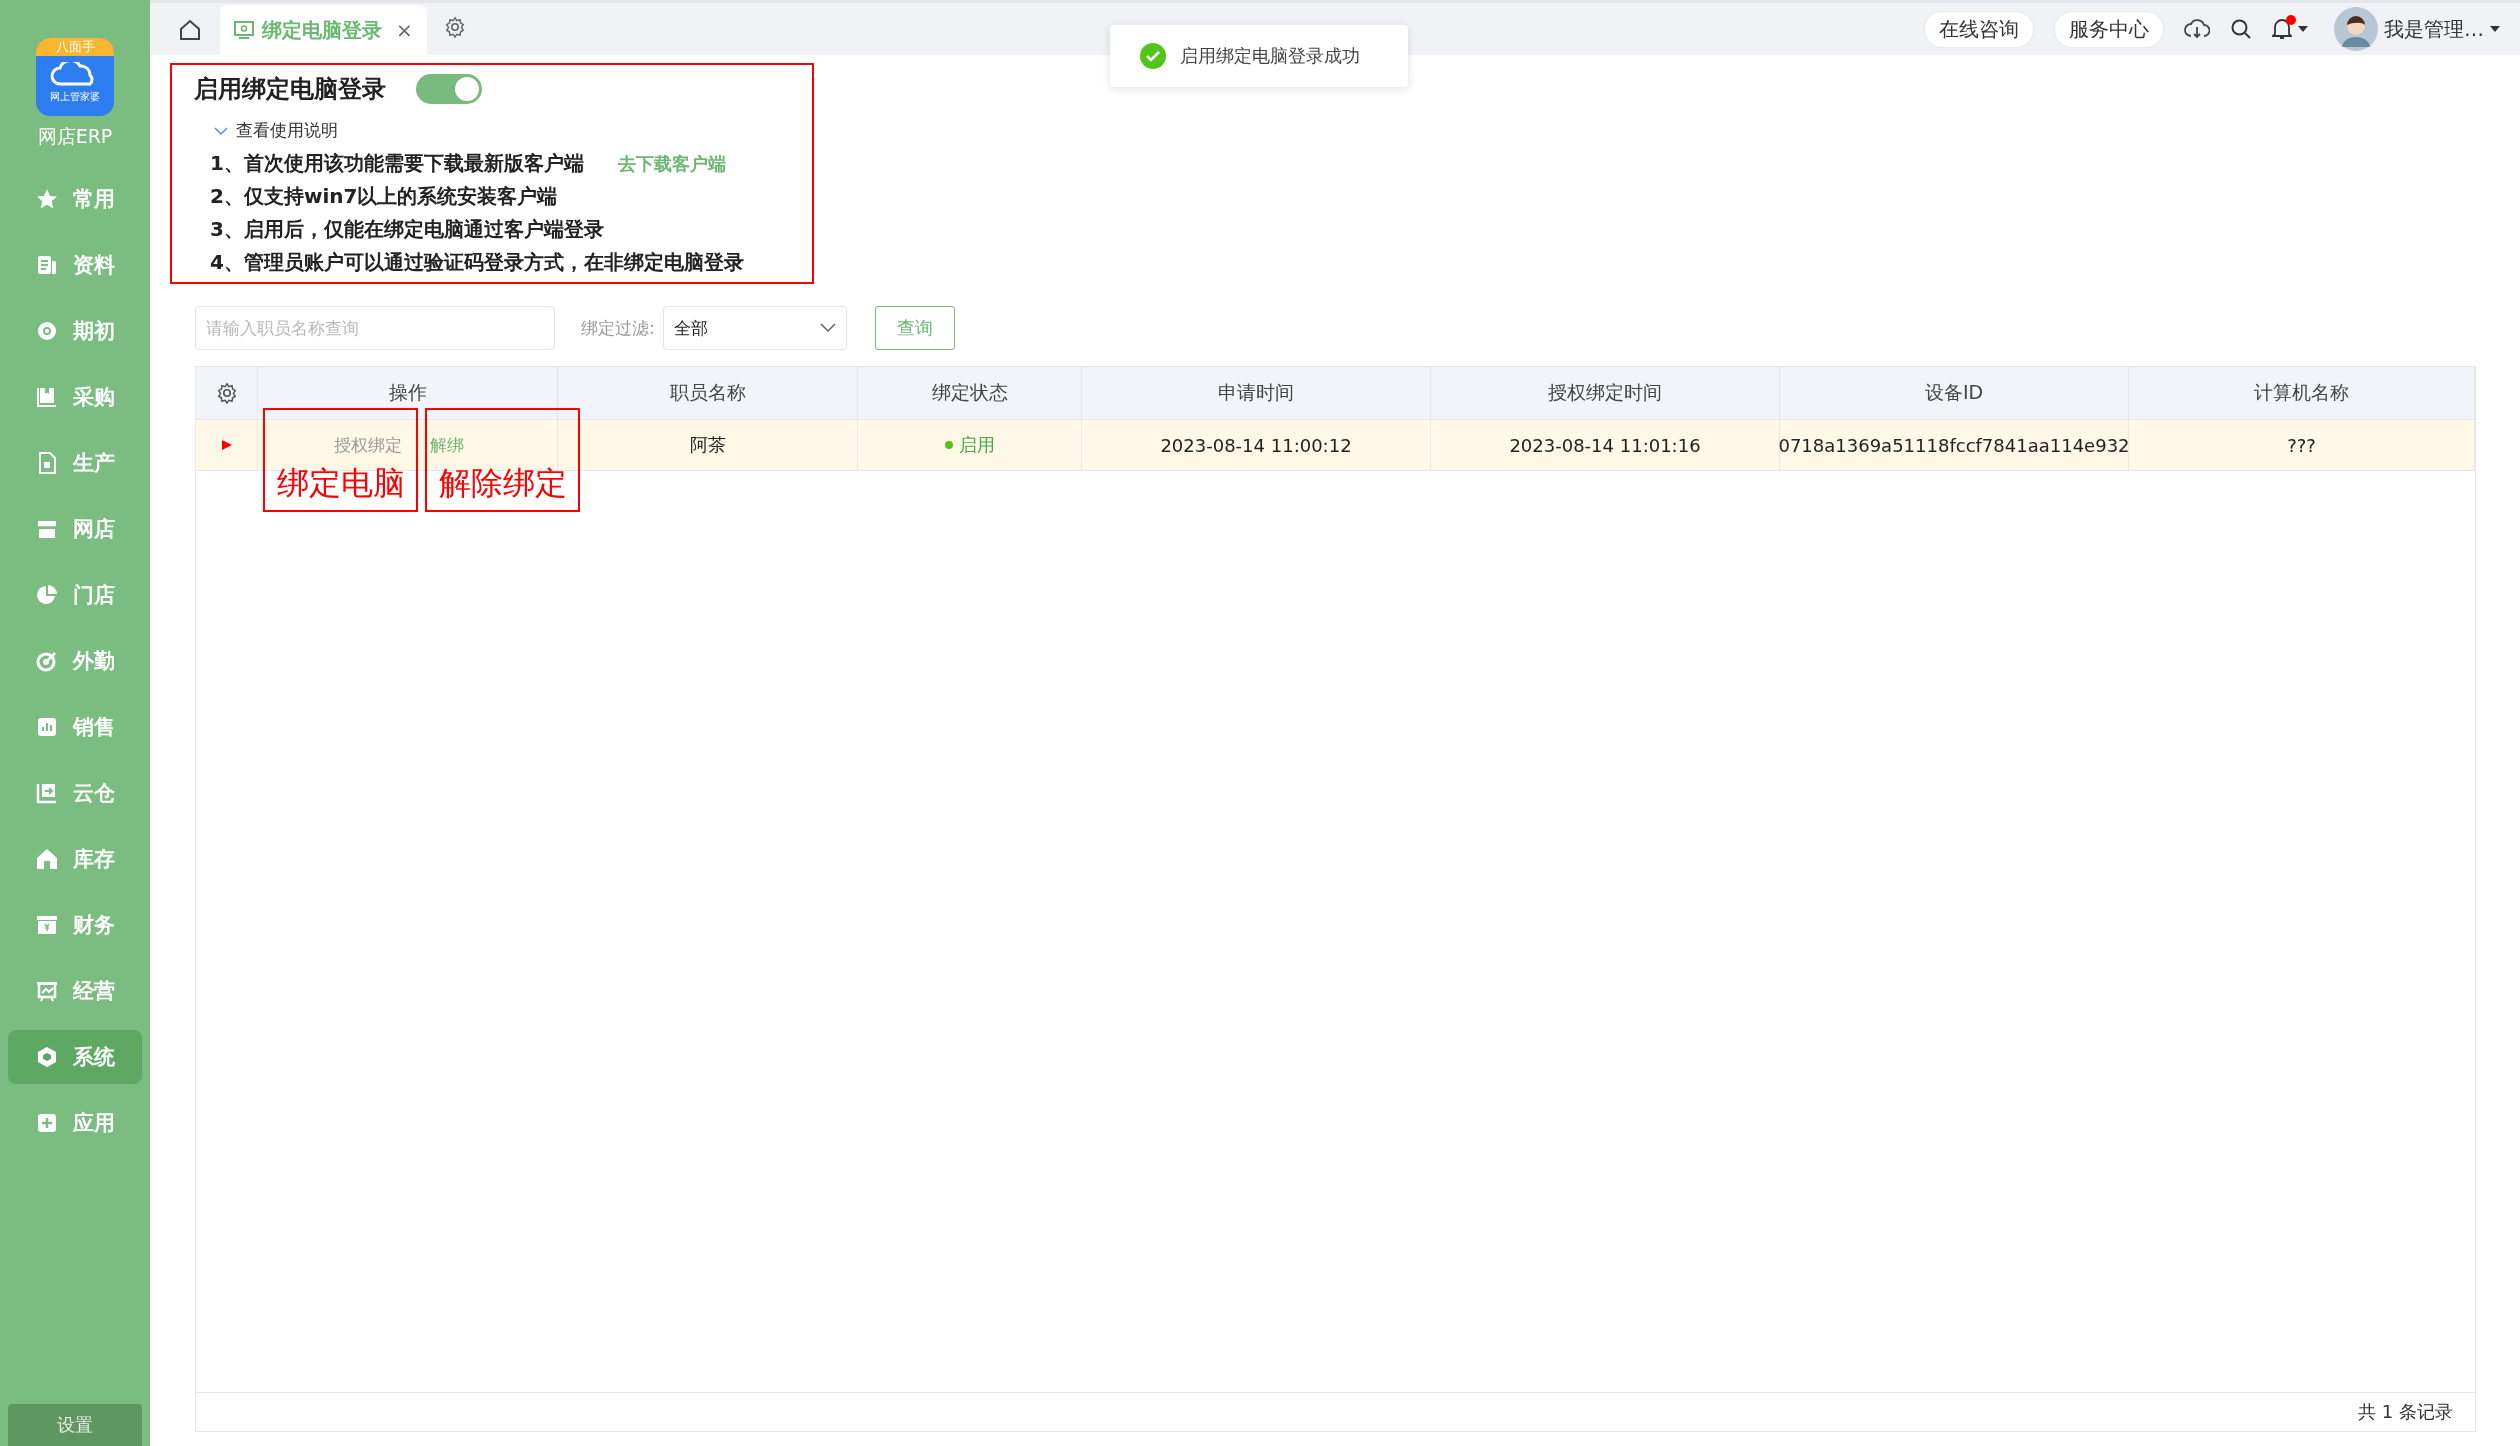  I want to click on column-header: 职员名称, so click(708, 393).